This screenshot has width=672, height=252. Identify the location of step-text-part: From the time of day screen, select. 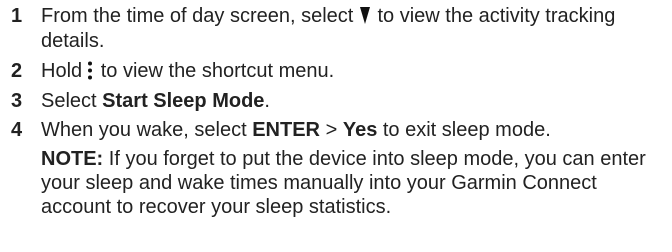
(197, 16).